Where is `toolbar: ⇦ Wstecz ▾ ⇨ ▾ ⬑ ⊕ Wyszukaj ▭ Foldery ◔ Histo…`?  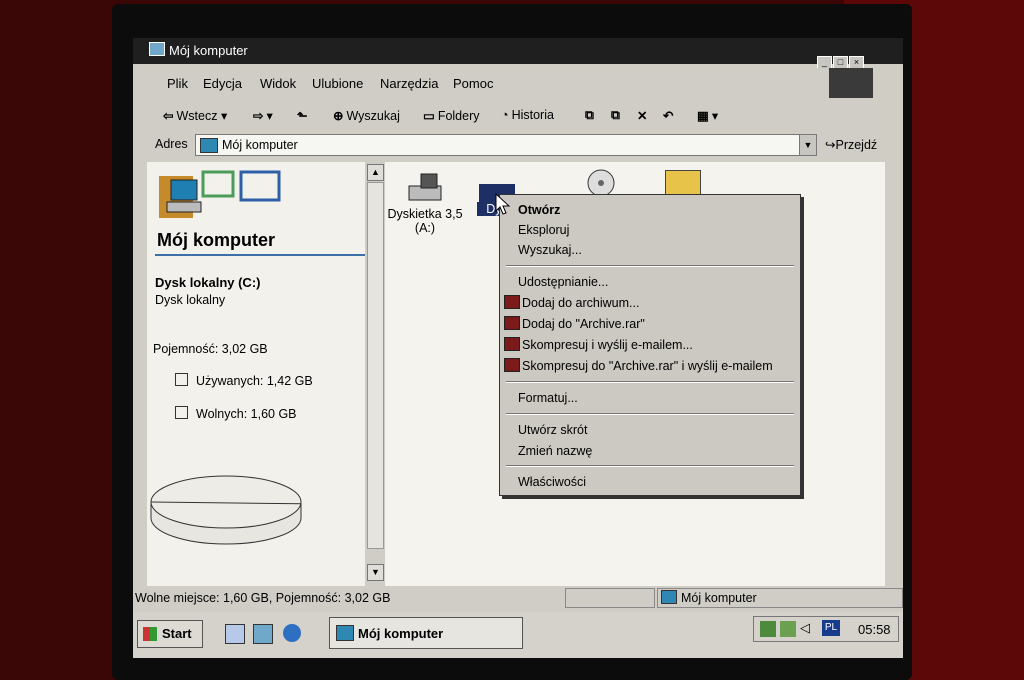 toolbar: ⇦ Wstecz ▾ ⇨ ▾ ⬑ ⊕ Wyszukaj ▭ Foldery ◔ Histo… is located at coordinates (511, 115).